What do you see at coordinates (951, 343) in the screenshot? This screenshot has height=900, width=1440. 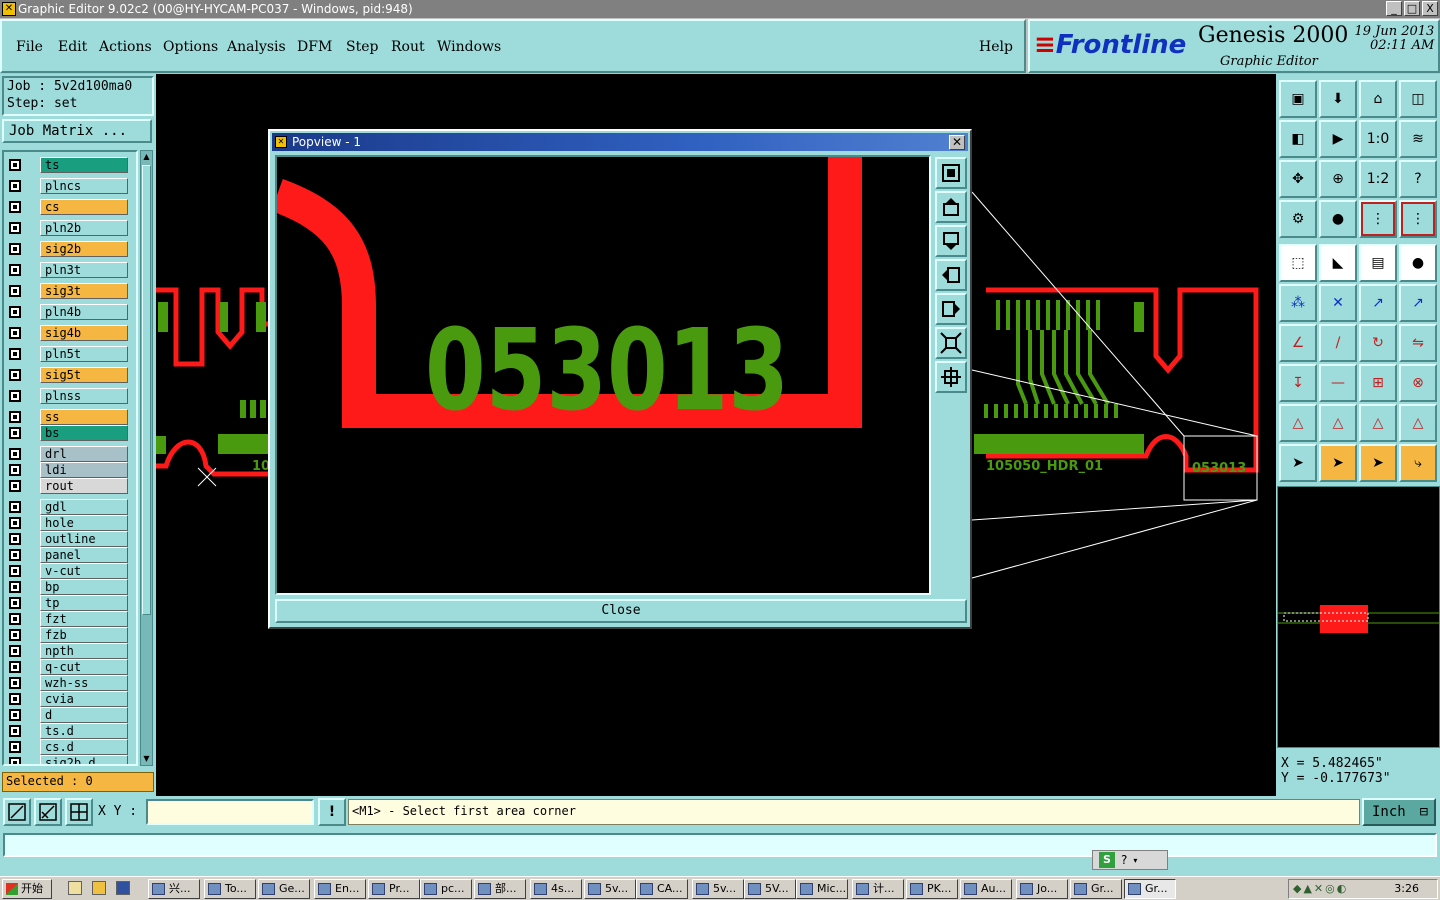 I see `popview-zoom-fit-icon` at bounding box center [951, 343].